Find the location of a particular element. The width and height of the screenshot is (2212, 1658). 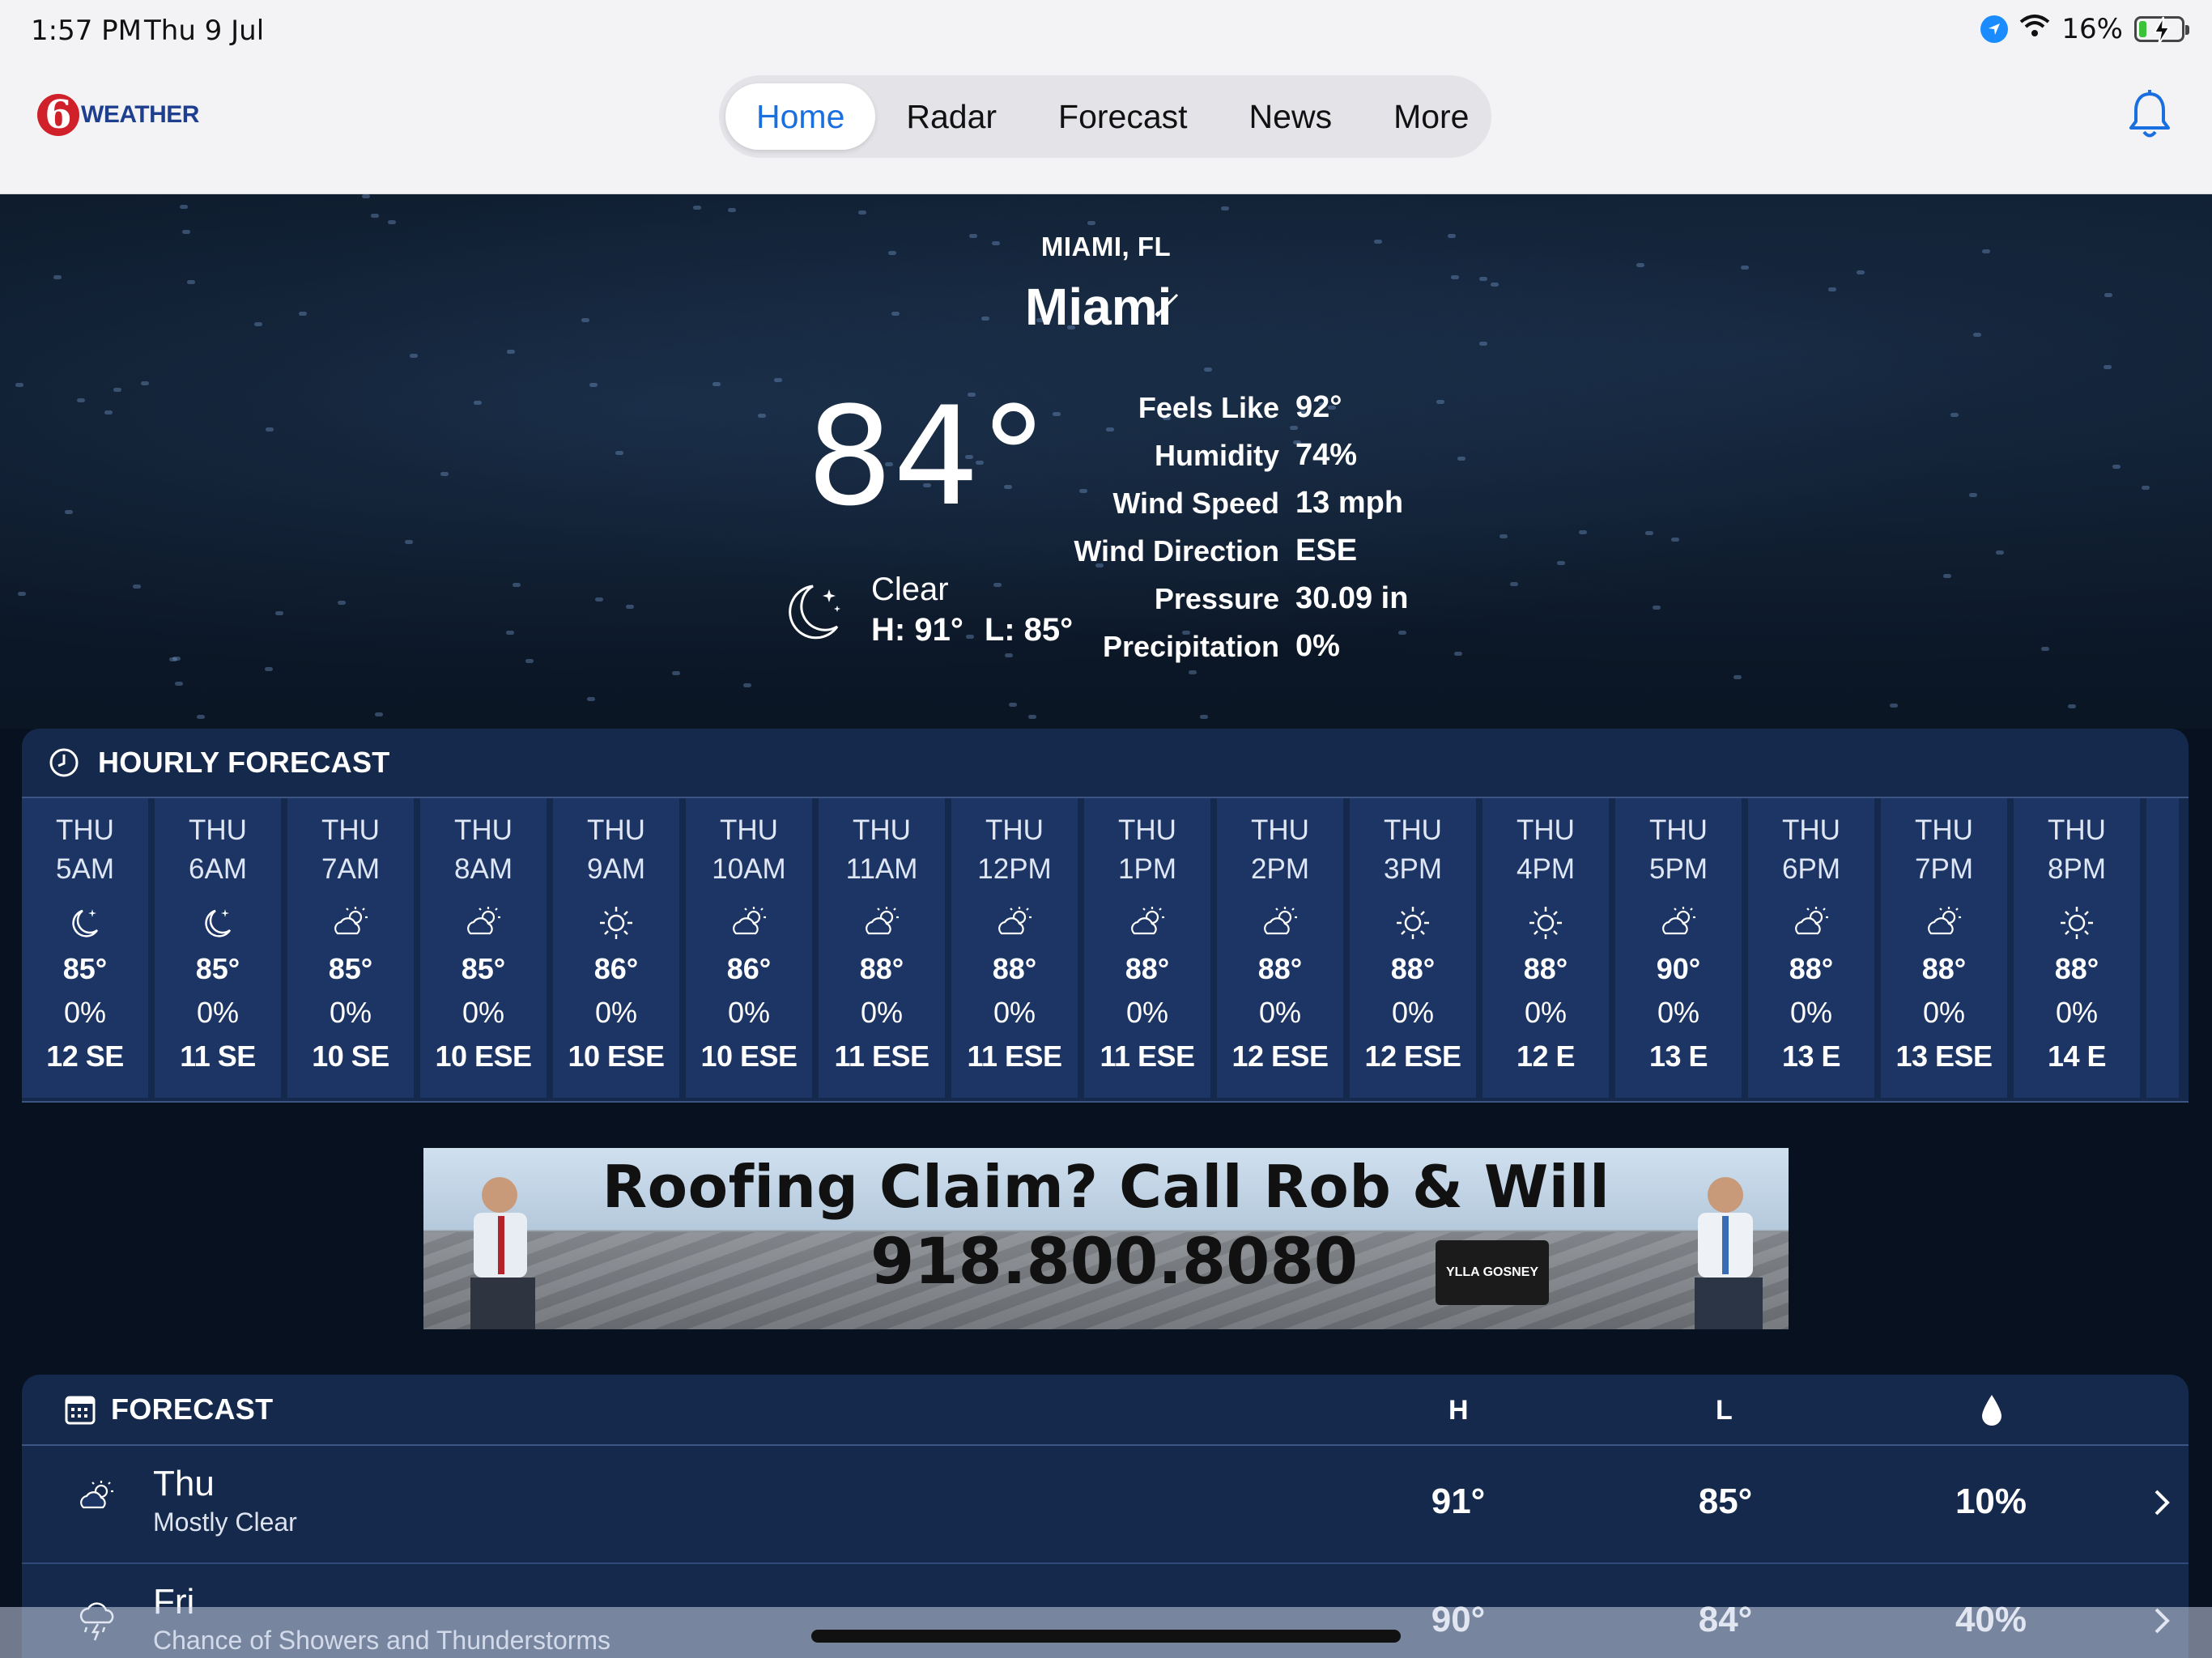

detail-value: 0% is located at coordinates (1318, 646).